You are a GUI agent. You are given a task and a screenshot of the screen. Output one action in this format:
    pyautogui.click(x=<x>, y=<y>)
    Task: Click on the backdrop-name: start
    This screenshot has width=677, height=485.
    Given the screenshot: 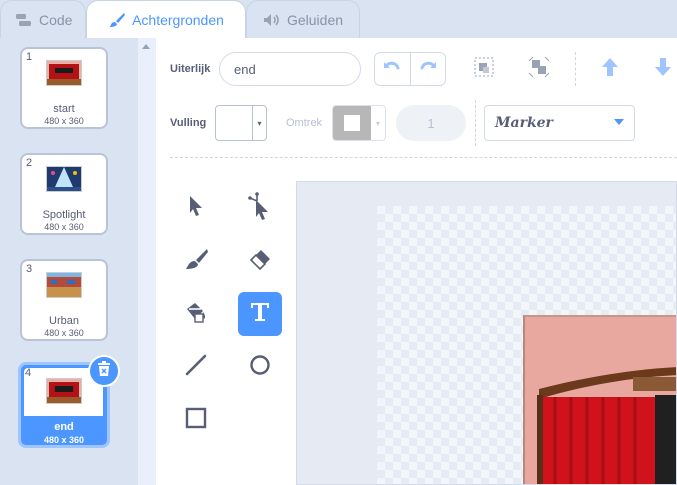 What is the action you would take?
    pyautogui.click(x=64, y=109)
    